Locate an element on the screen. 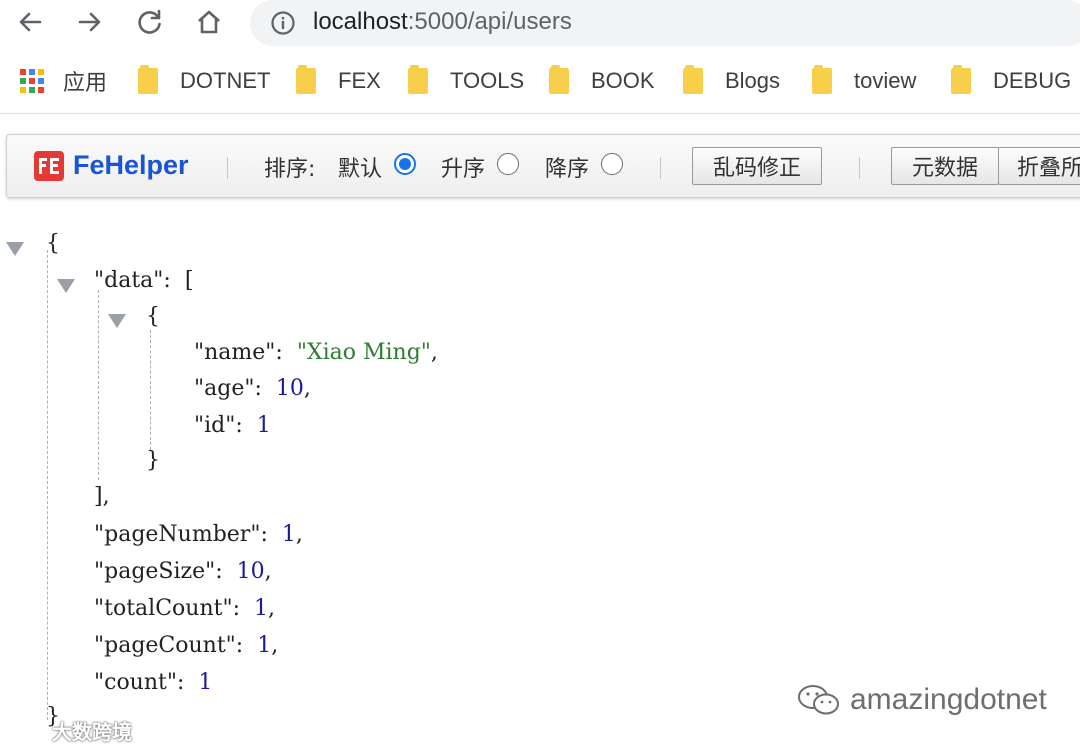  sort-desc-label: 降序 is located at coordinates (567, 167).